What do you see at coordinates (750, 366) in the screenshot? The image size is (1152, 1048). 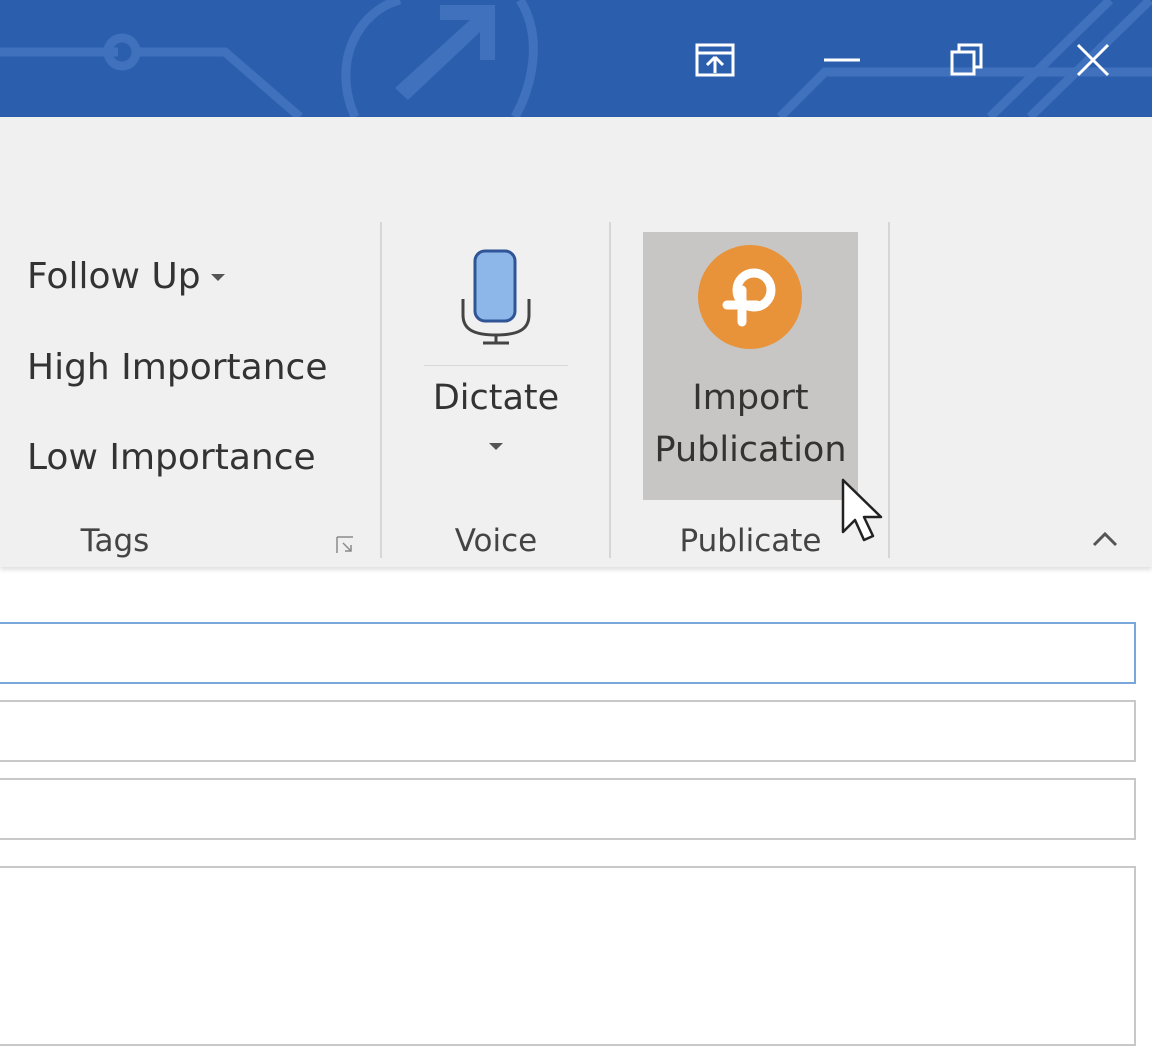 I see `import-publication-button: Import Publication` at bounding box center [750, 366].